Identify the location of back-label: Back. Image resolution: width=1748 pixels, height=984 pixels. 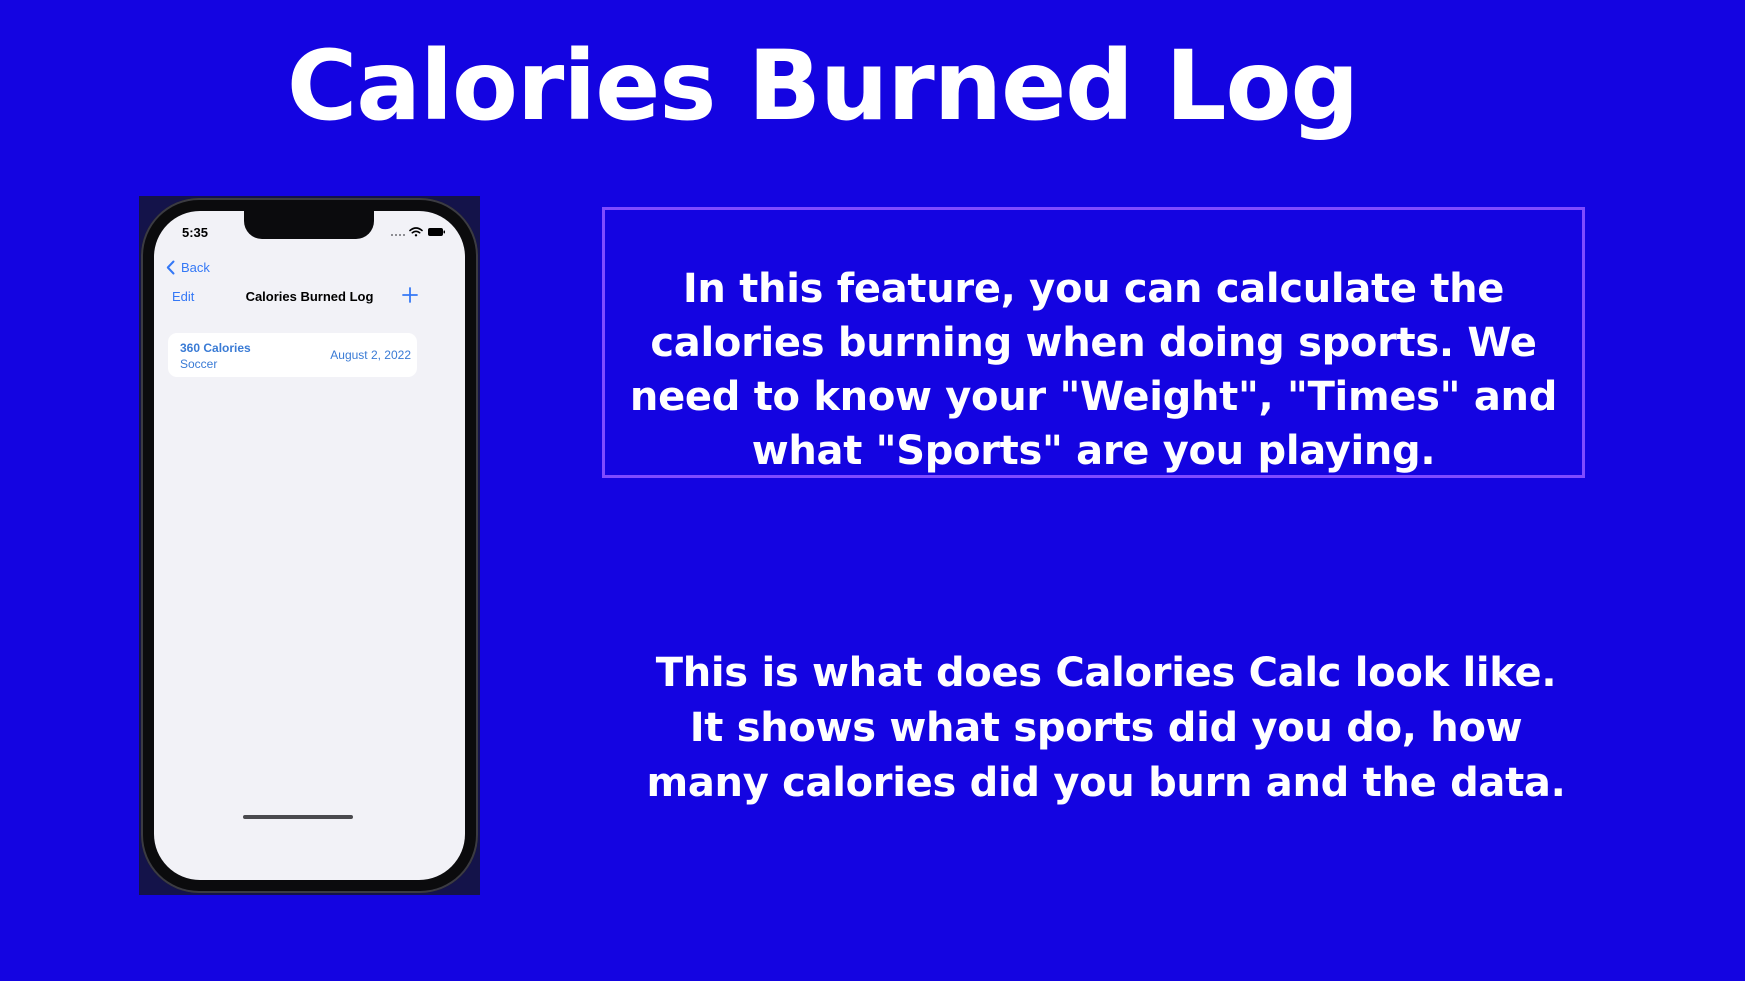
(195, 267).